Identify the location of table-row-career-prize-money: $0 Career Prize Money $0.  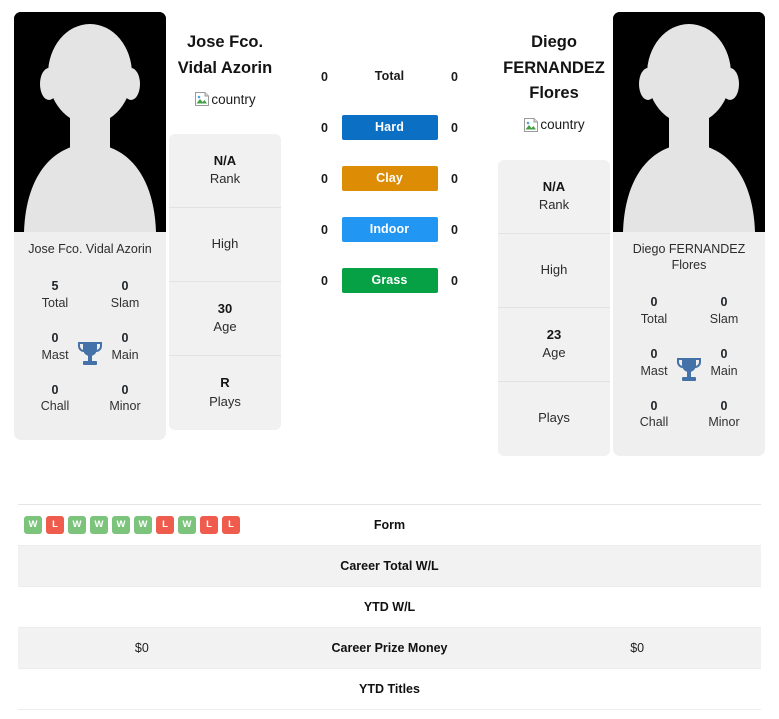
(389, 648).